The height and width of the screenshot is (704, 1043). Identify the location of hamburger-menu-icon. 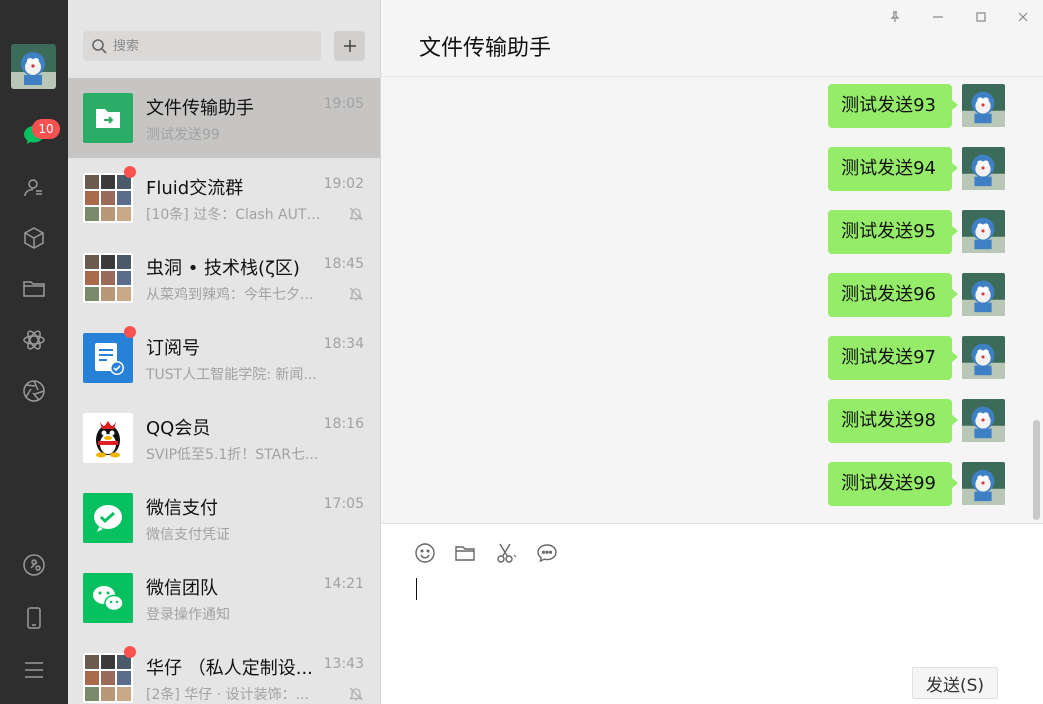
(34, 670).